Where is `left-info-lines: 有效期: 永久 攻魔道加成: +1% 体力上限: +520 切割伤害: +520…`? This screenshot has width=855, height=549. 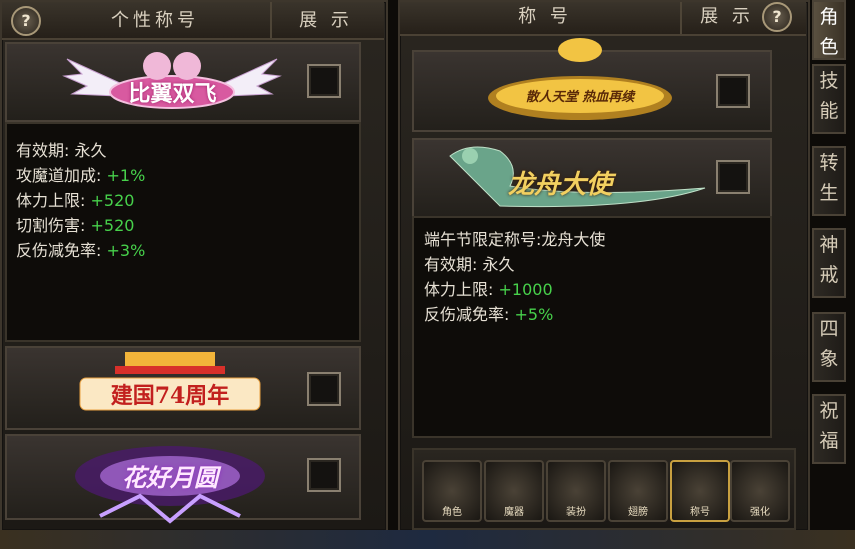
left-info-lines: 有效期: 永久 攻魔道加成: +1% 体力上限: +520 切割伤害: +520… is located at coordinates (80, 200).